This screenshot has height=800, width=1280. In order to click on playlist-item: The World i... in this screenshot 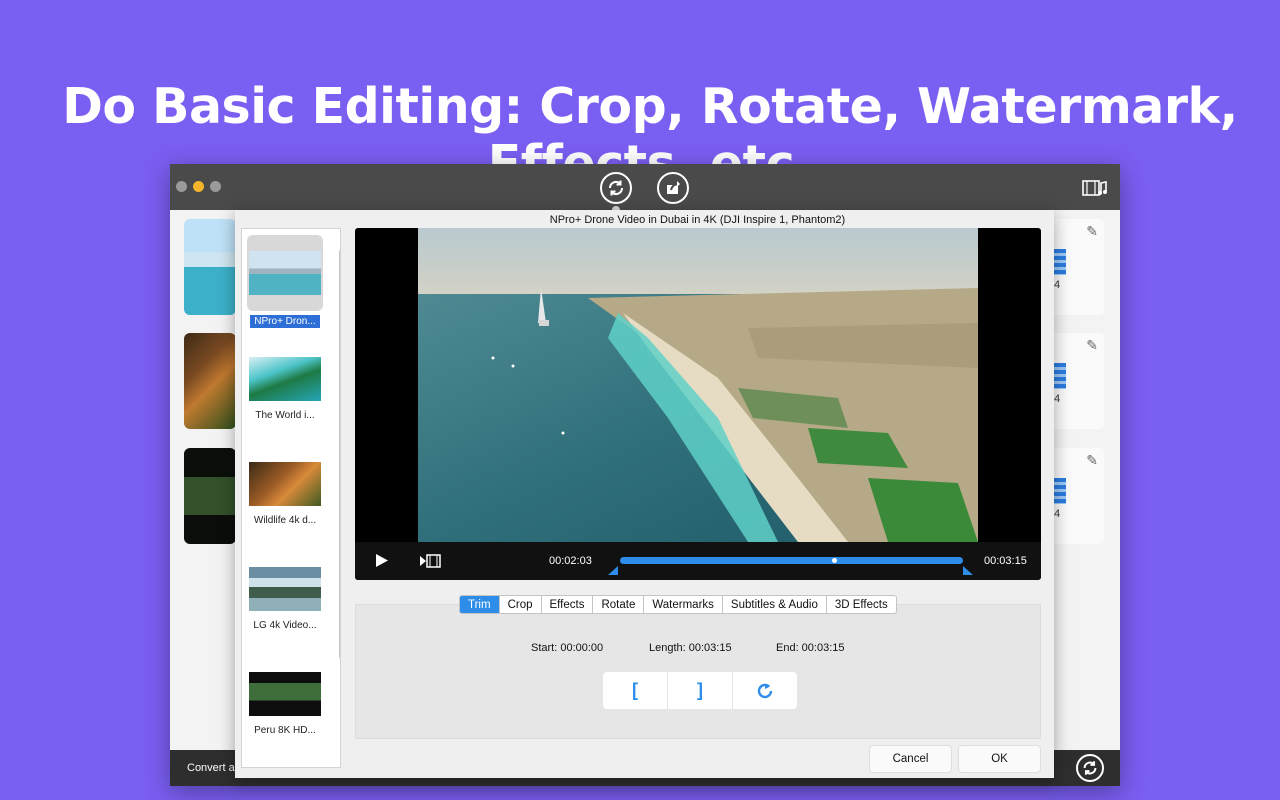, I will do `click(285, 390)`.